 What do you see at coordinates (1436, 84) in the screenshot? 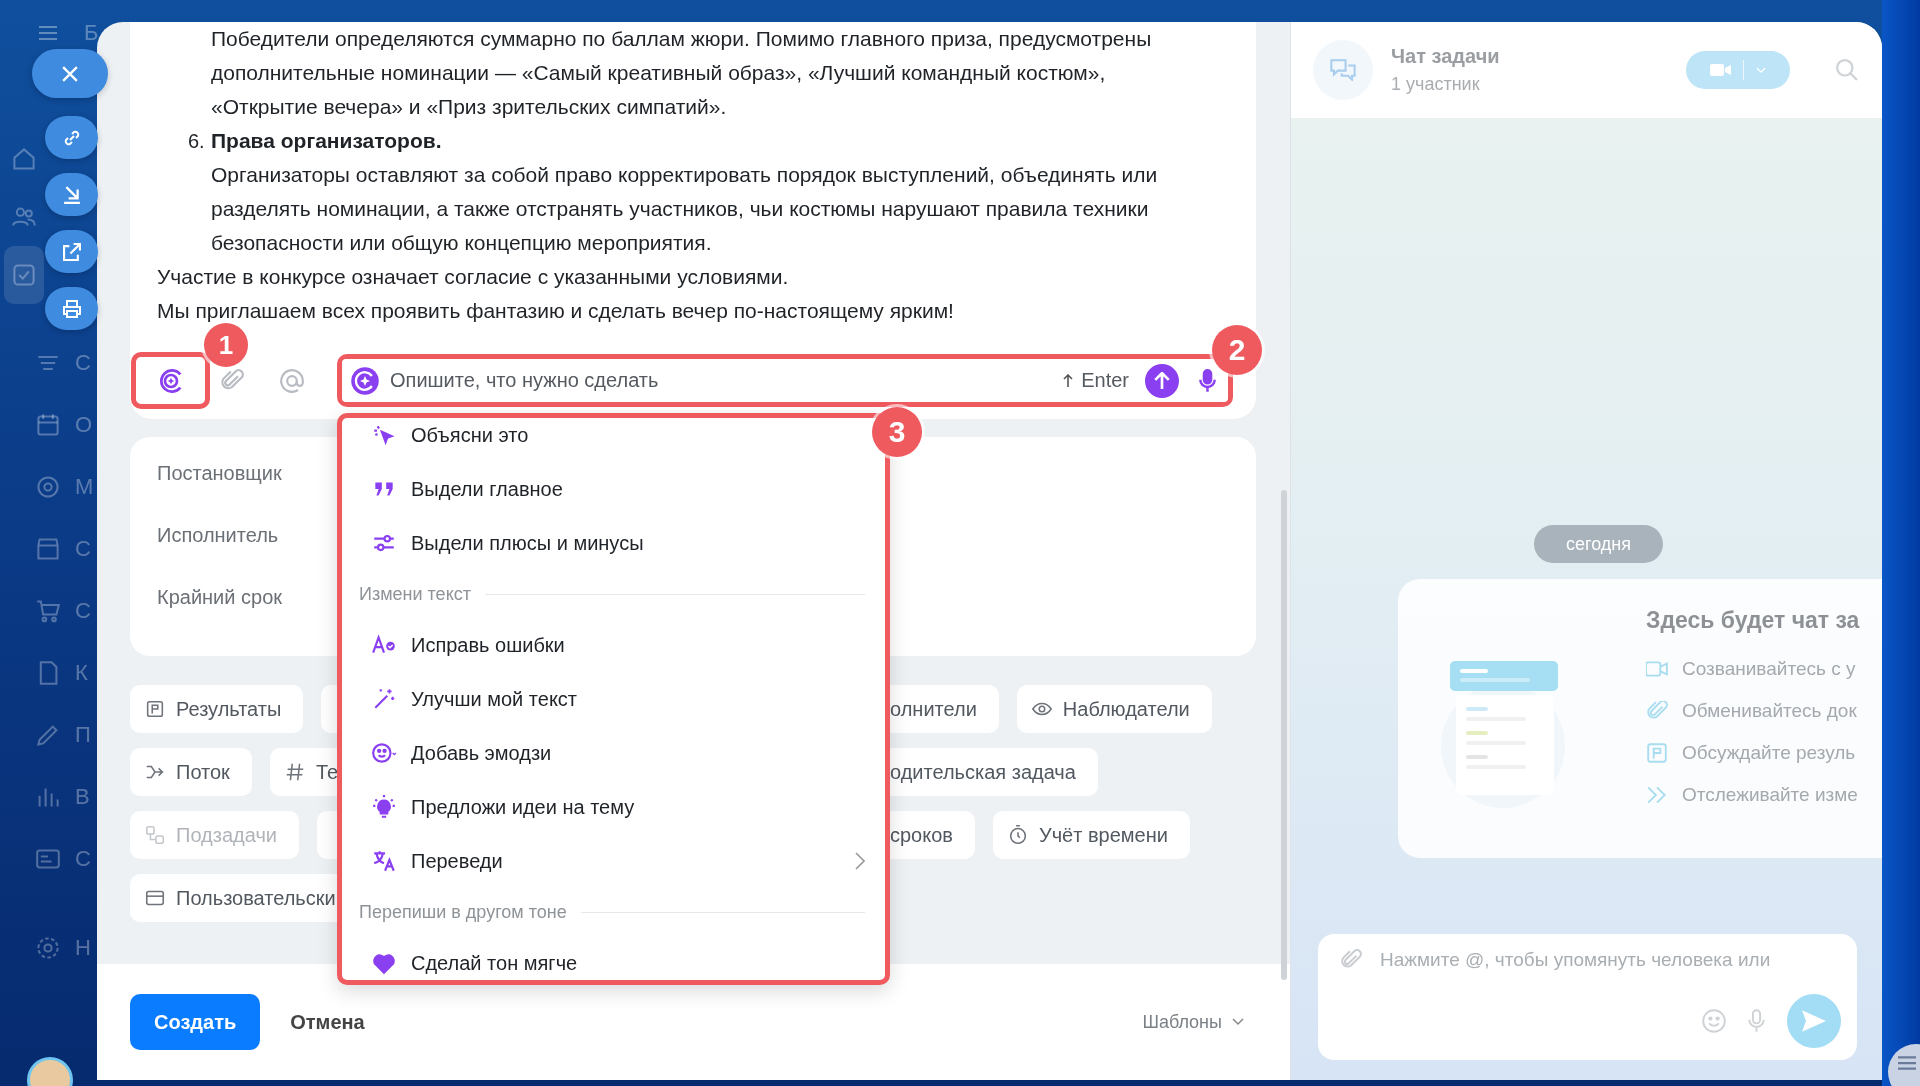
I see `chat-subtitle: 1 участник` at bounding box center [1436, 84].